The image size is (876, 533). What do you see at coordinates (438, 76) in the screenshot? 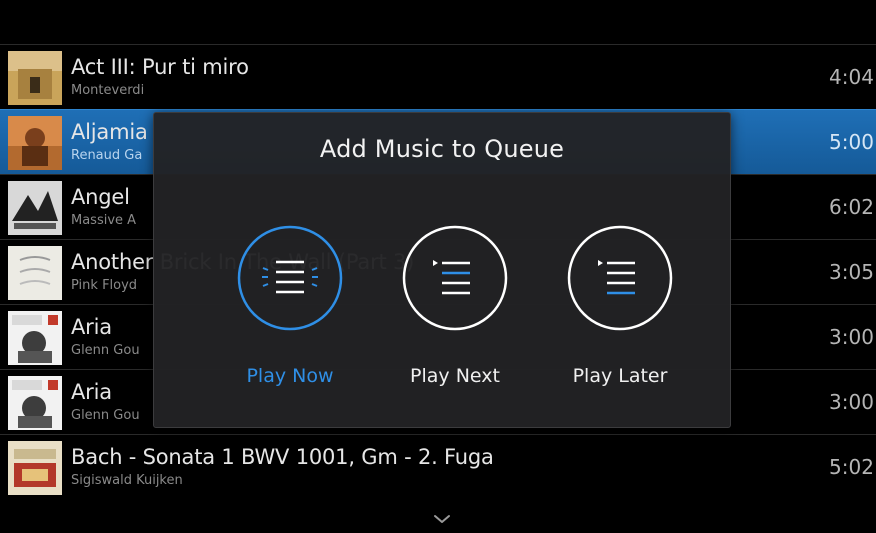
I see `track-row: Act III: Pur ti miro Monteverdi 4:04` at bounding box center [438, 76].